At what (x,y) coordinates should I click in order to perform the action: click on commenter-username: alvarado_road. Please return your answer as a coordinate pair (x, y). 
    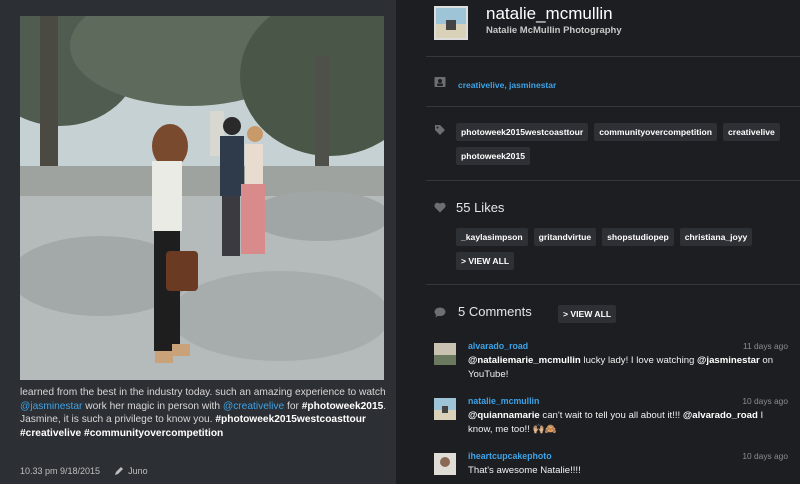
    Looking at the image, I should click on (498, 346).